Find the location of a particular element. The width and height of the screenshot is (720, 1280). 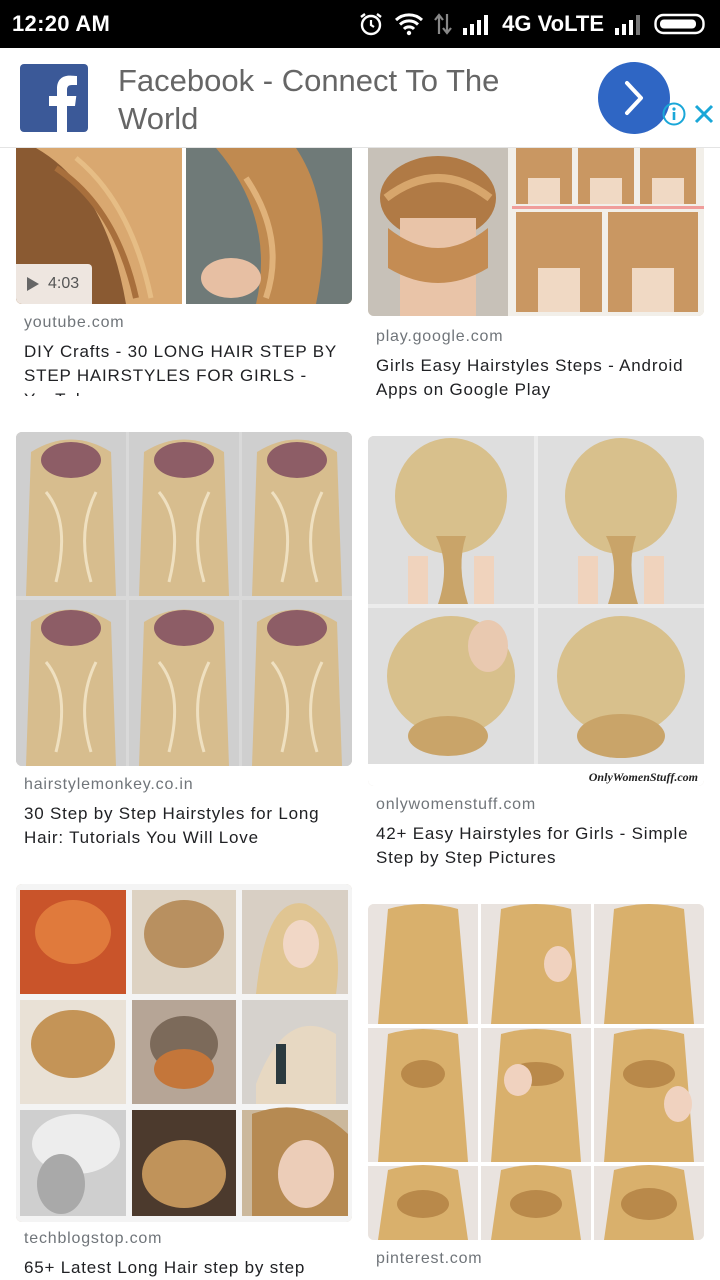

ad-open-button is located at coordinates (634, 98).